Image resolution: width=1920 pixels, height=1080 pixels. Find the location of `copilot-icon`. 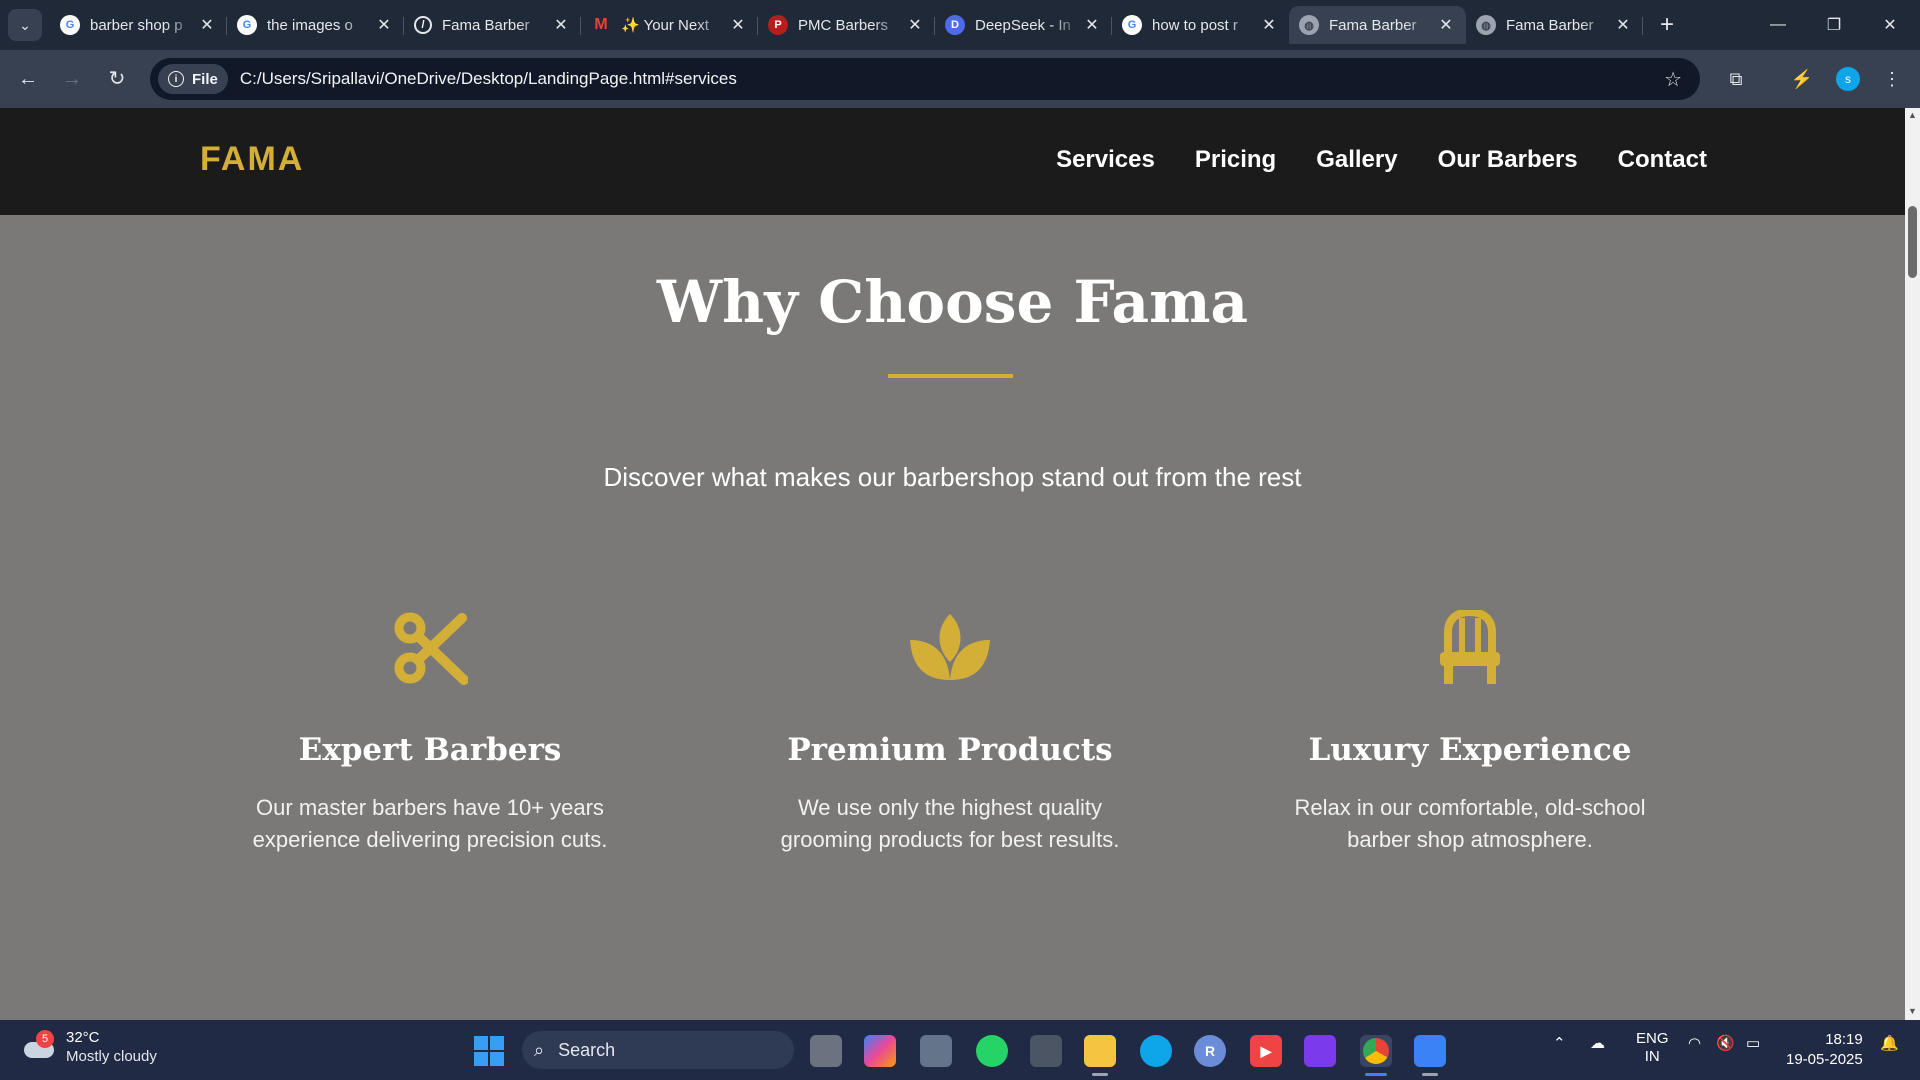

copilot-icon is located at coordinates (880, 1051).